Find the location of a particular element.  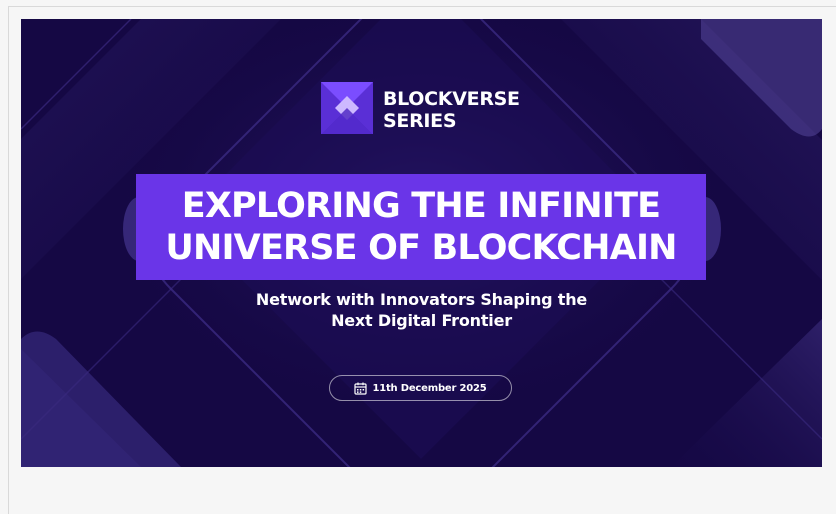

brand-logo: BLOCKVERSE SERIES is located at coordinates (420, 110).